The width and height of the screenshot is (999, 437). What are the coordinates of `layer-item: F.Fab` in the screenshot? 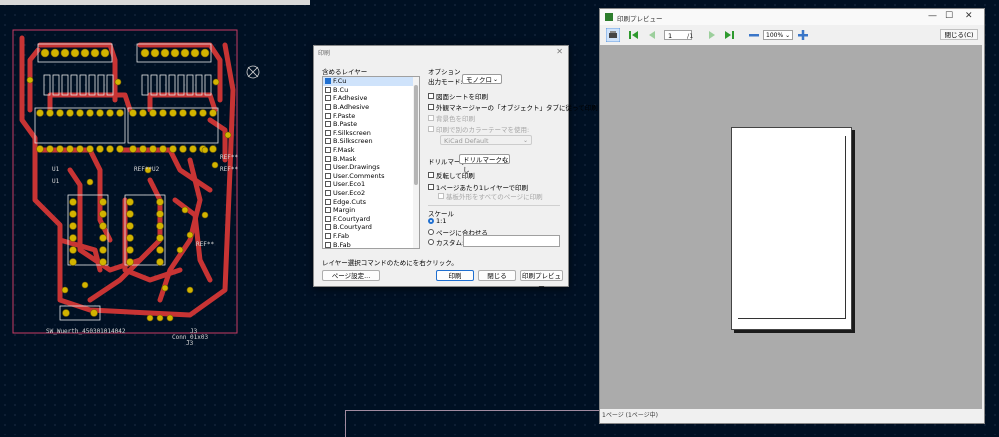 It's located at (371, 236).